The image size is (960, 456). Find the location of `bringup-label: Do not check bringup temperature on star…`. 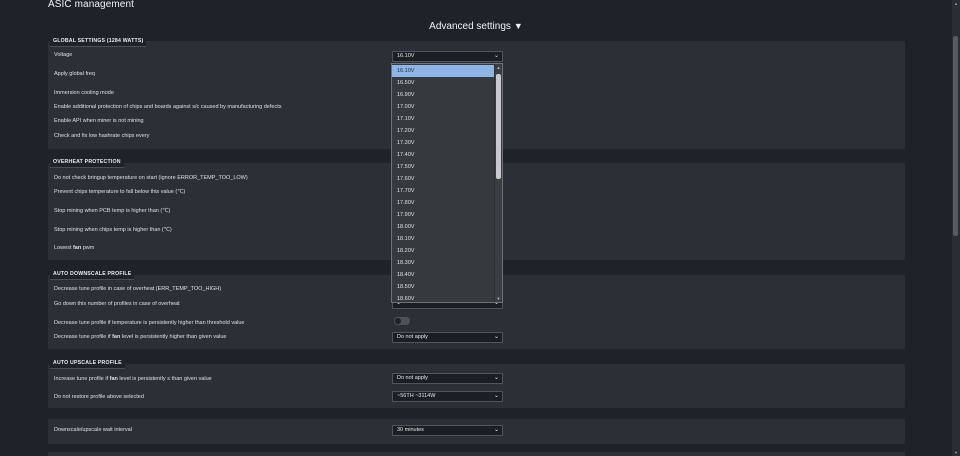

bringup-label: Do not check bringup temperature on star… is located at coordinates (151, 178).